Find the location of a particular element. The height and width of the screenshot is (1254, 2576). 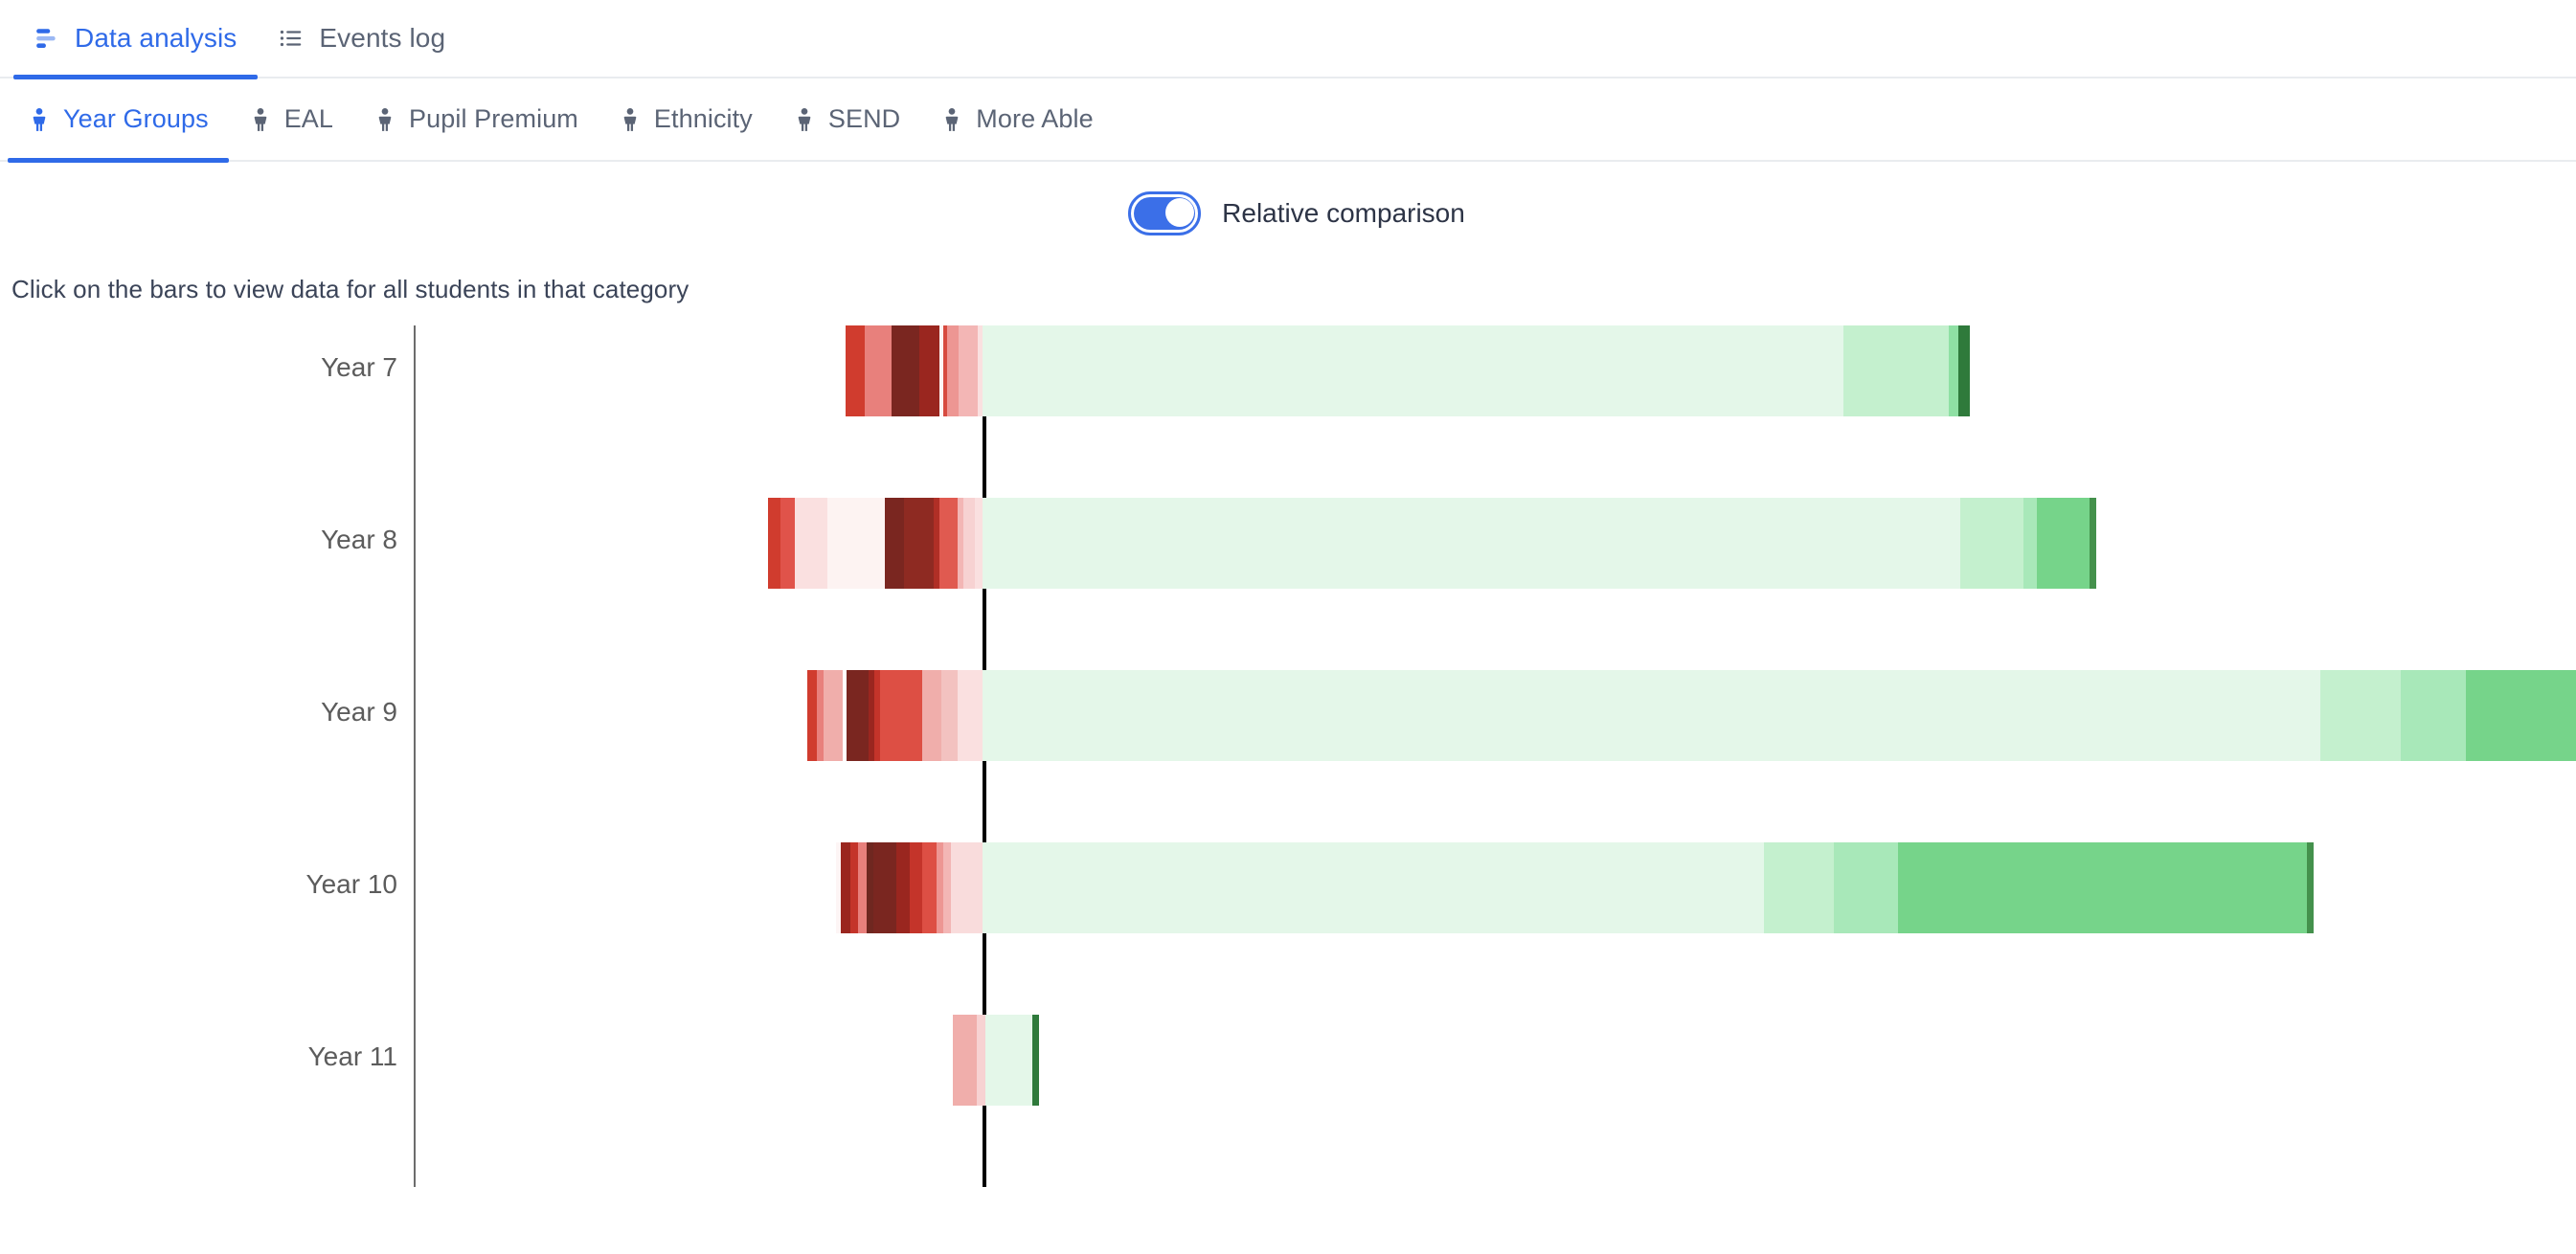

subtab-more-able: More Able is located at coordinates (1016, 119).